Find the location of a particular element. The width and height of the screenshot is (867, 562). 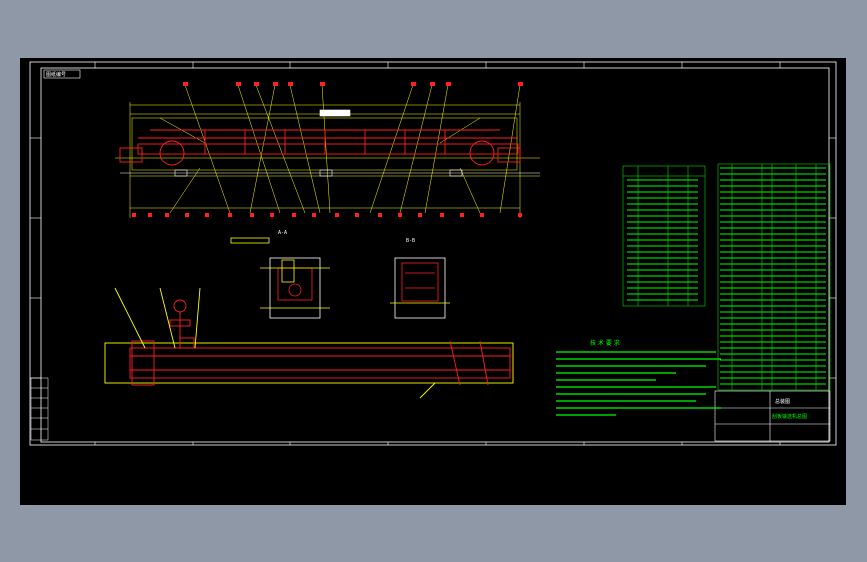

parameters-rows is located at coordinates (662, 240).